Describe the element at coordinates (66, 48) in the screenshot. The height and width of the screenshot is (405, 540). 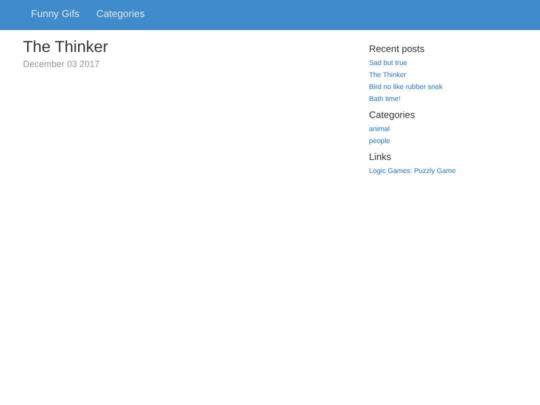
I see `post-title: The Thinker` at that location.